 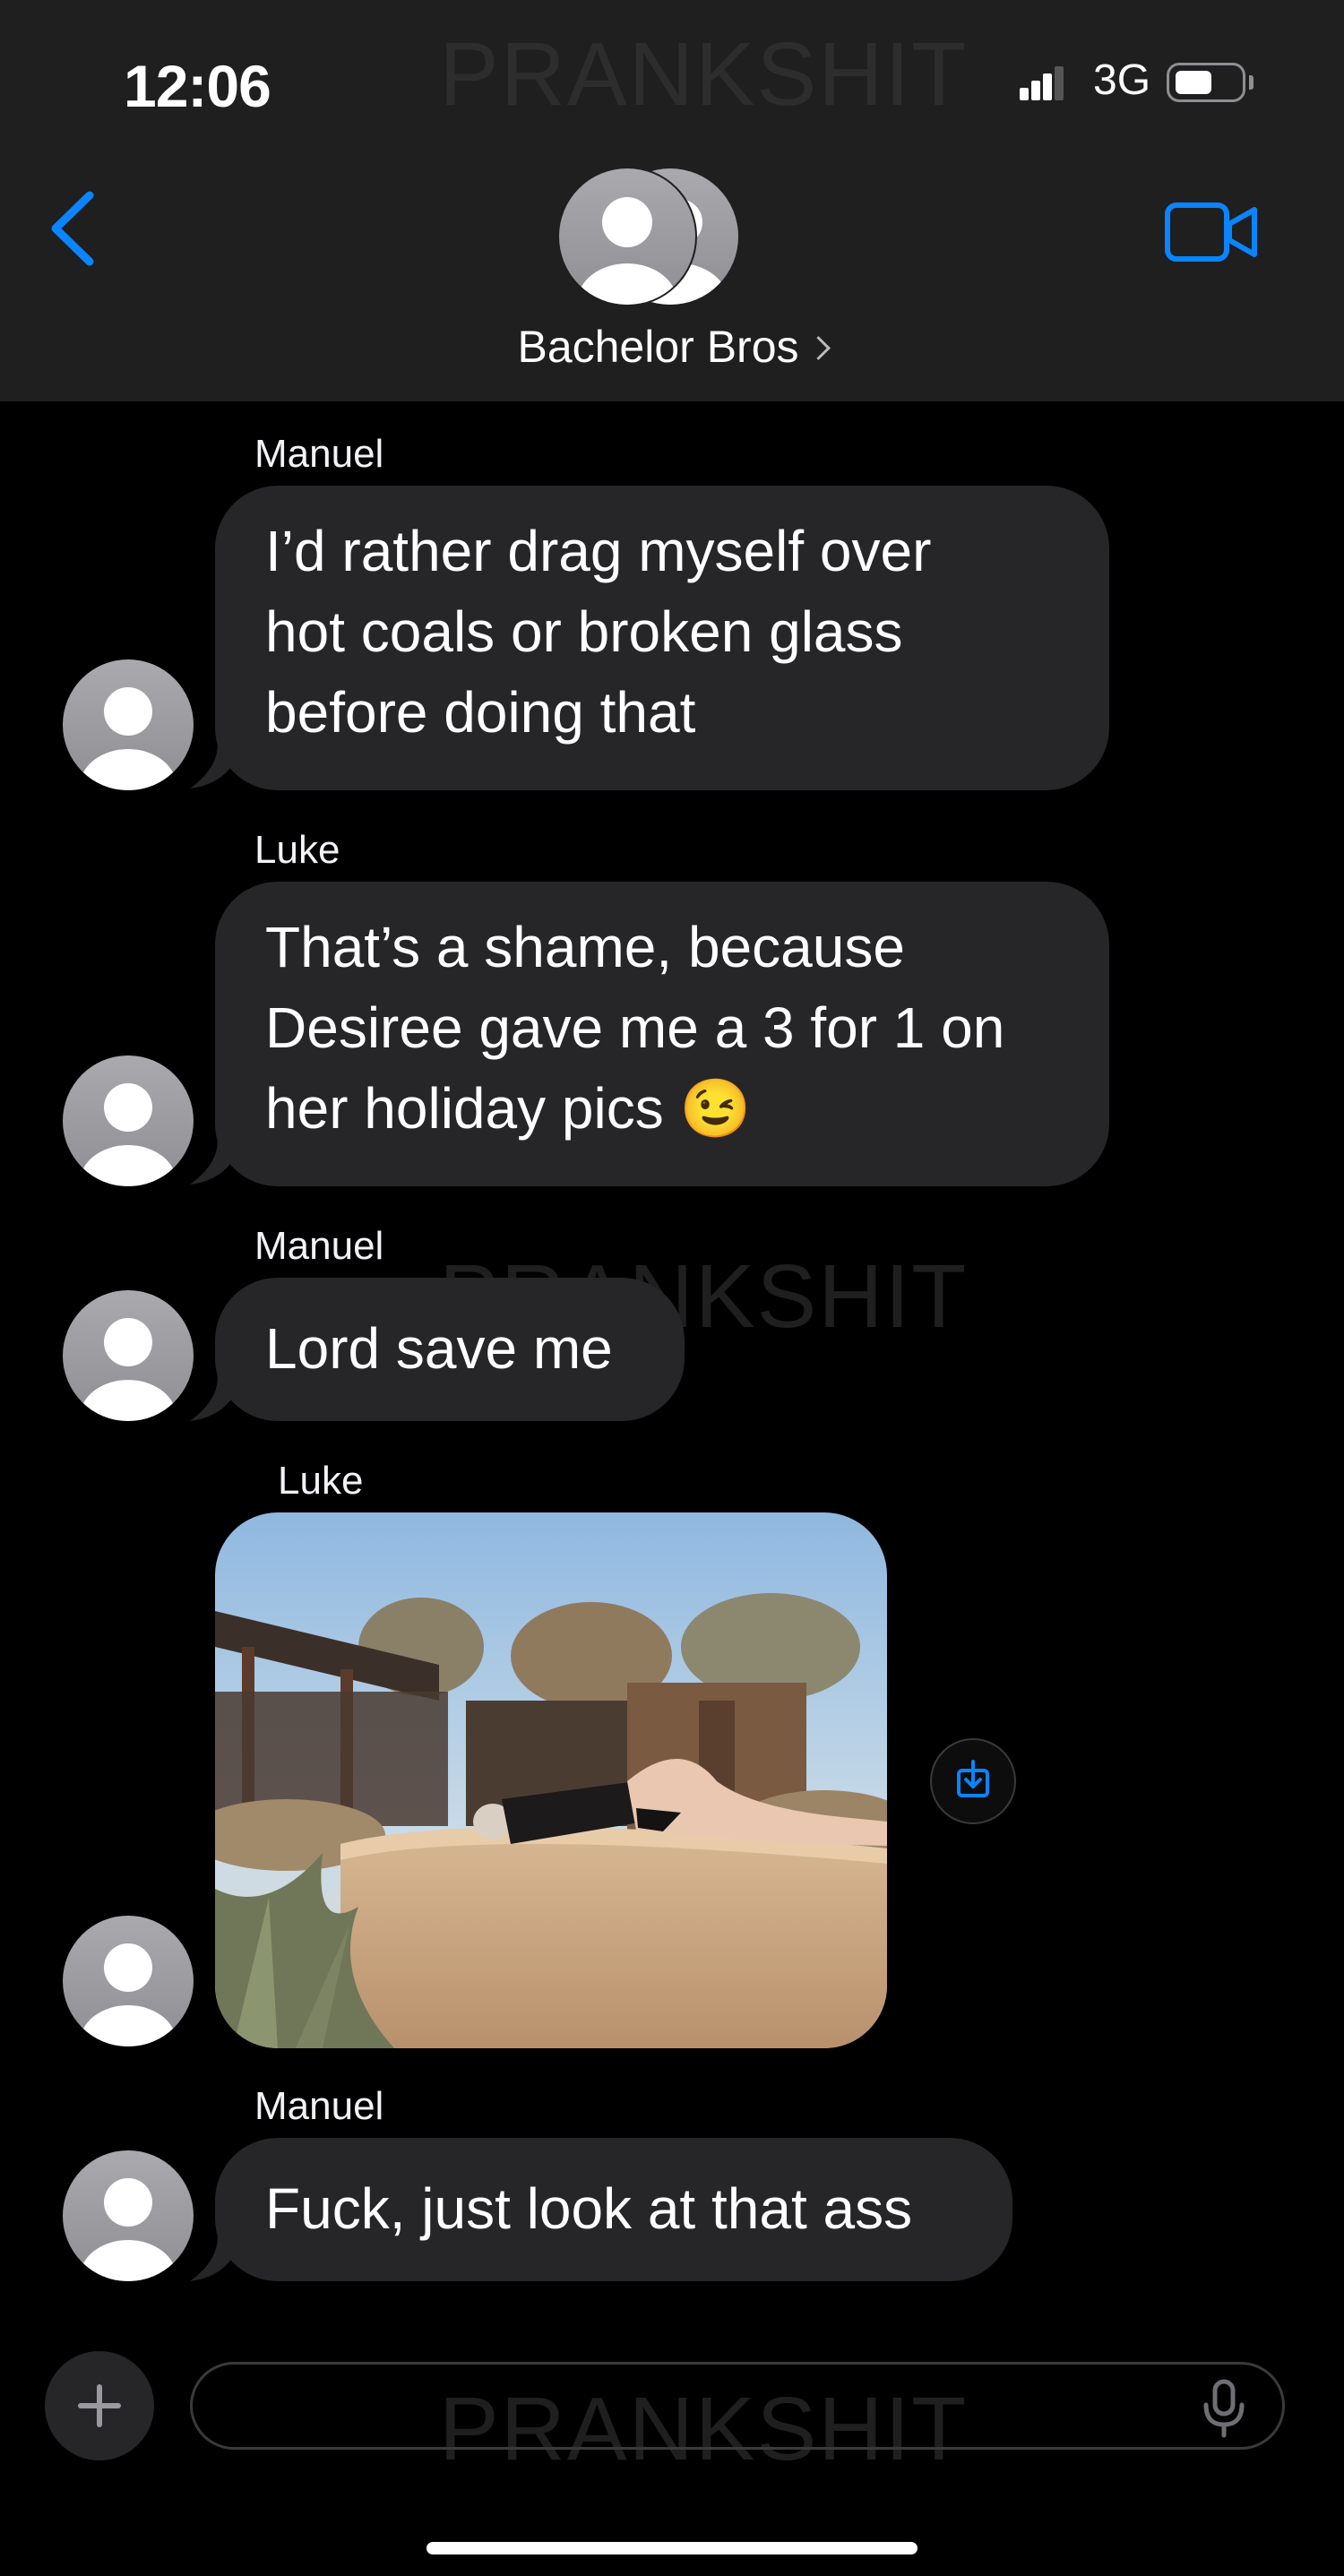 I want to click on group-name: Bachelor Bros, so click(x=658, y=347).